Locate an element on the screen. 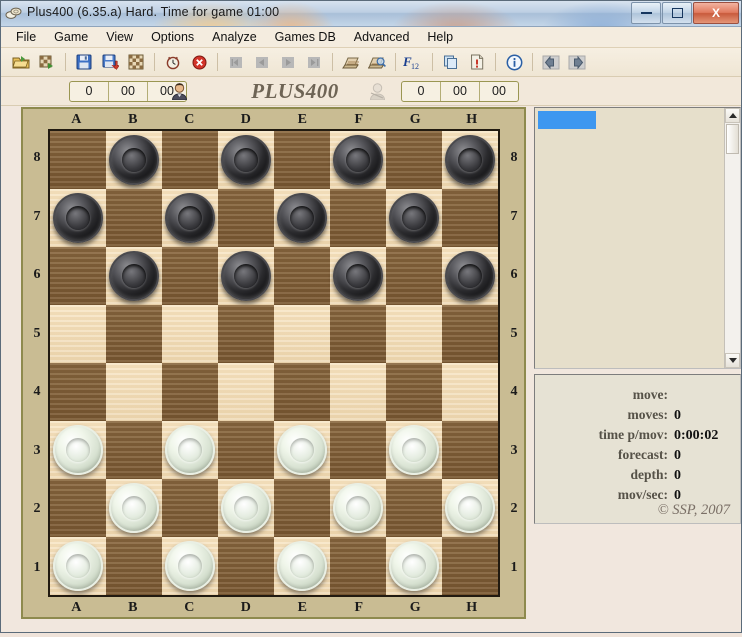 This screenshot has width=742, height=637. board-square-H3 is located at coordinates (470, 450).